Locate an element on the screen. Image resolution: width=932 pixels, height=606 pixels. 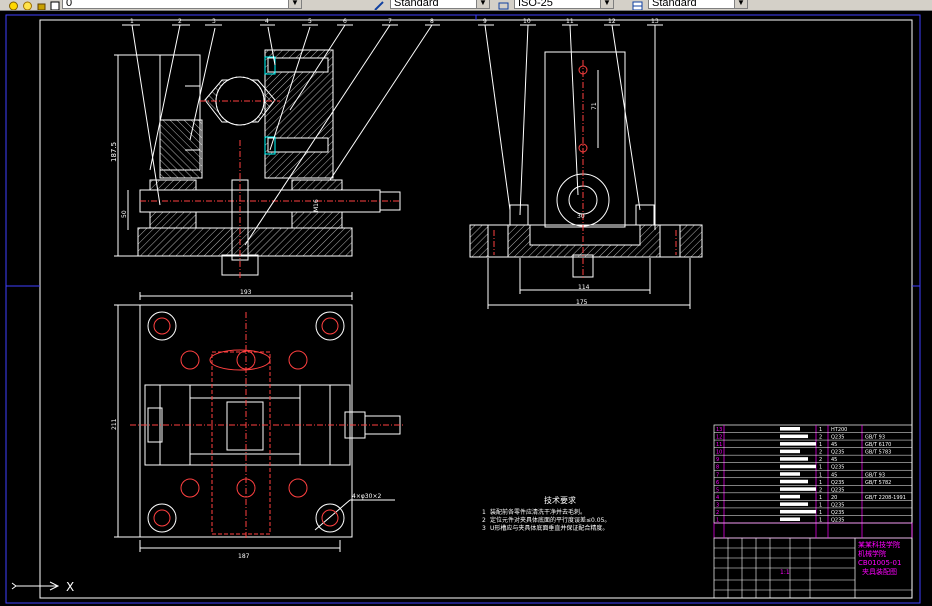
bom-cell-no: 3 is located at coordinates (717, 505).